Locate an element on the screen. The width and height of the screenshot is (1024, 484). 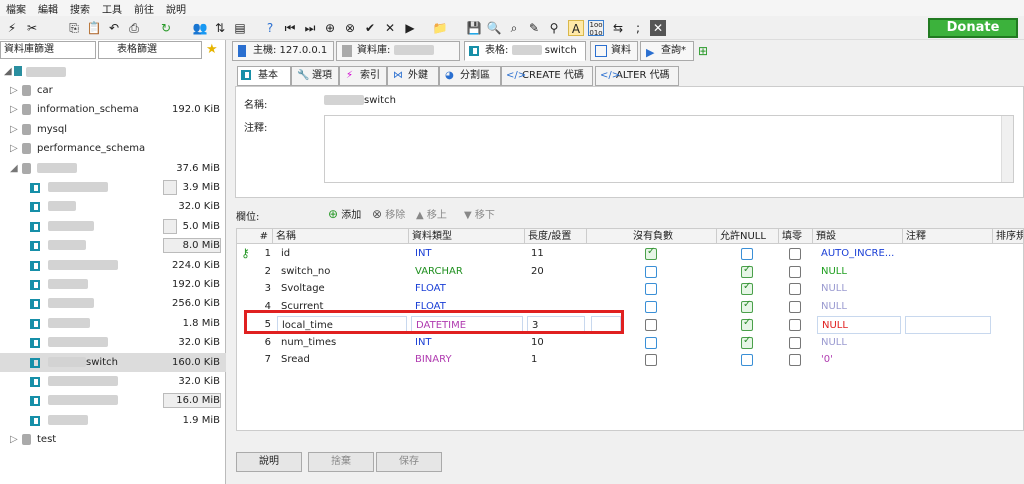
tab-database: 資料庫: is located at coordinates (398, 51).